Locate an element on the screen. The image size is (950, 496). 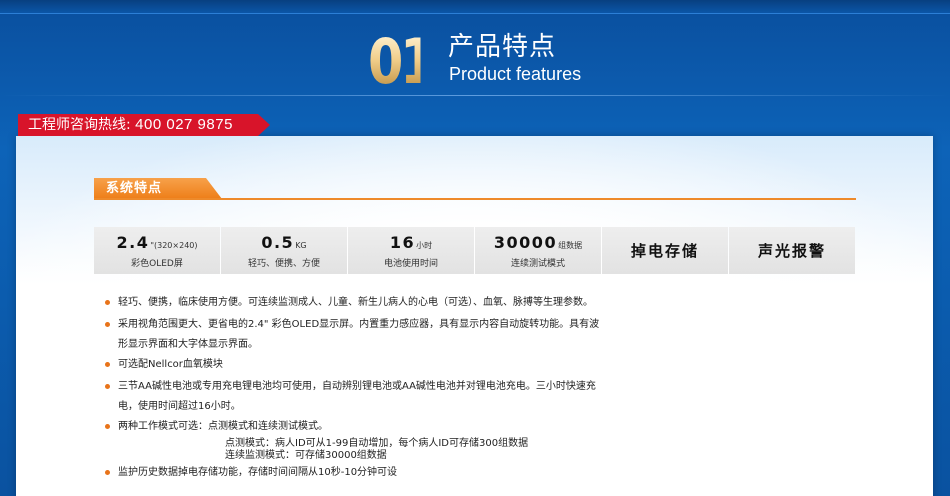
list-item-text: 可选配Nellcor血氧模块 is located at coordinates (170, 364).